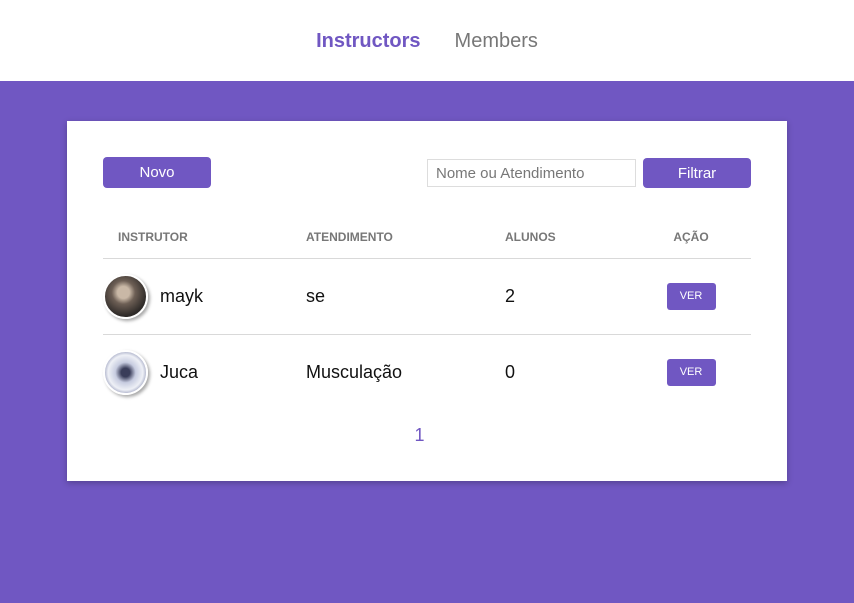  Describe the element at coordinates (354, 371) in the screenshot. I see `atendimento-cell: Musculação` at that location.